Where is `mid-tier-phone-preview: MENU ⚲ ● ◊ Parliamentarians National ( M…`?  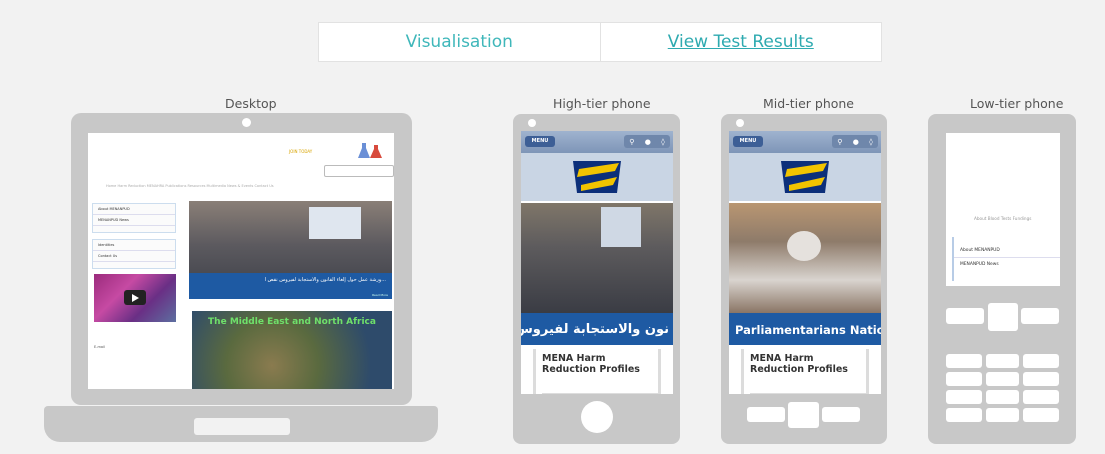 mid-tier-phone-preview: MENU ⚲ ● ◊ Parliamentarians National ( M… is located at coordinates (805, 262).